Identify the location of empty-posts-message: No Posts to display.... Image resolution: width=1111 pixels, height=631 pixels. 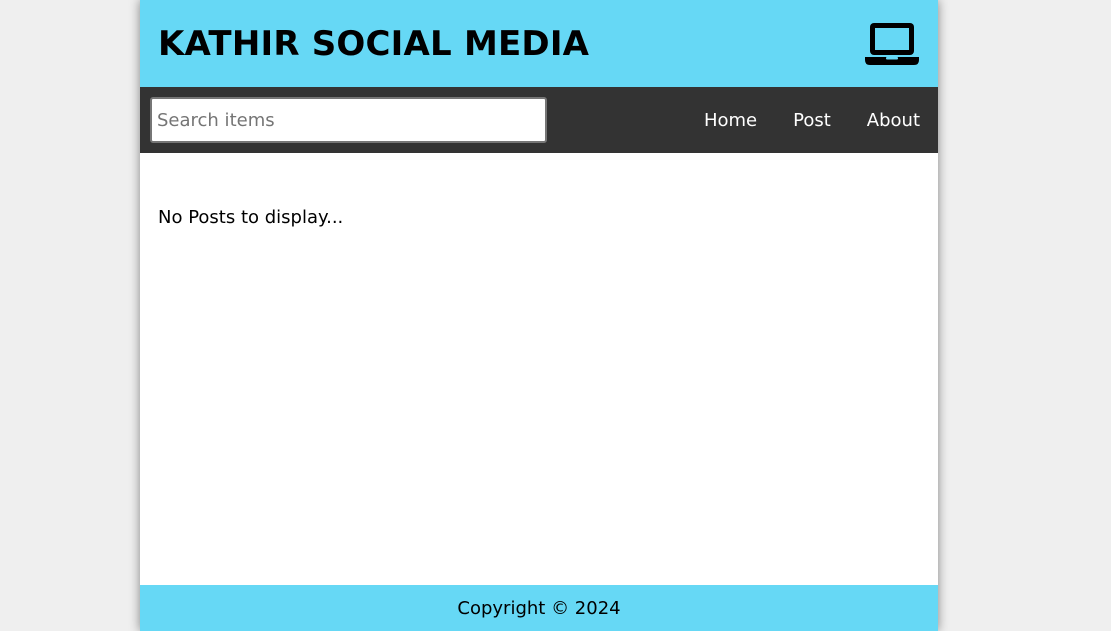
(251, 217).